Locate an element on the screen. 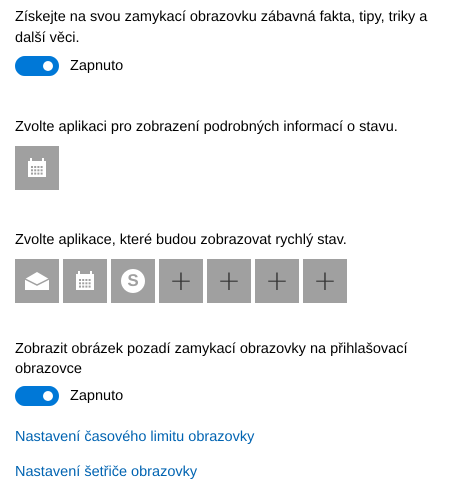 The height and width of the screenshot is (498, 457). settings-link: Nastavení šetřiče obrazovky is located at coordinates (106, 472).